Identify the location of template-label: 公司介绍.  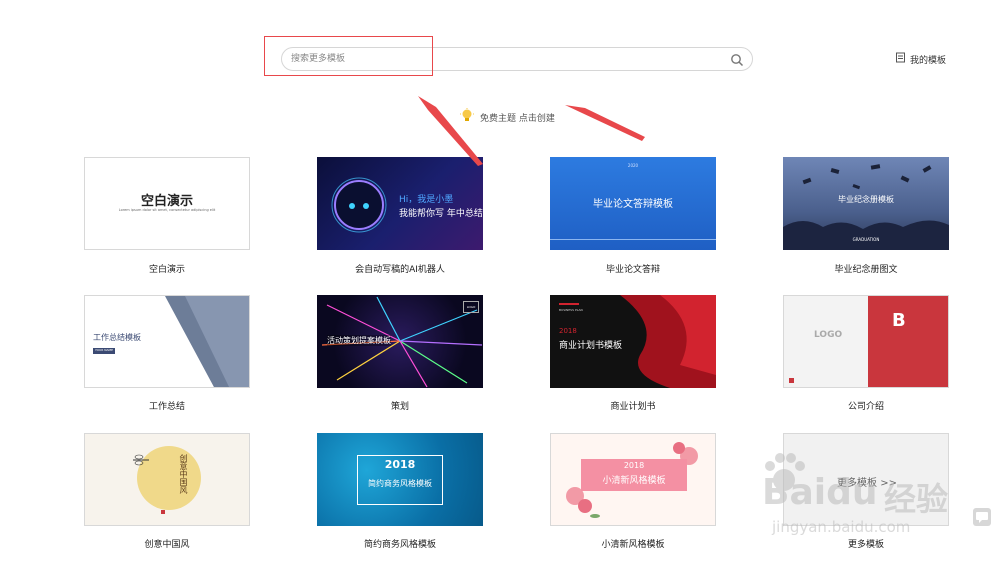
(866, 405).